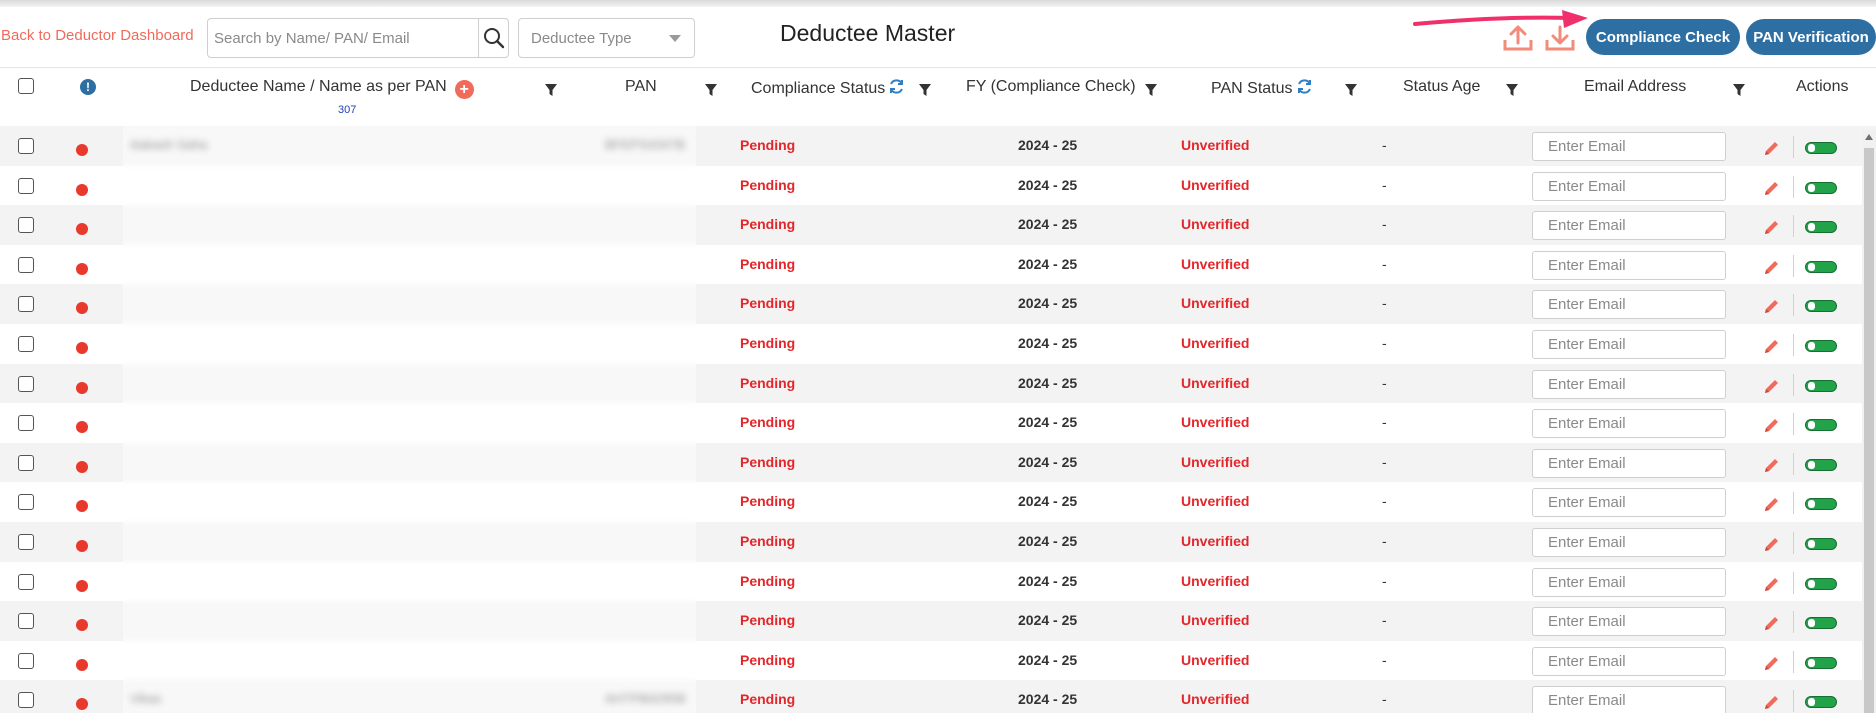 The height and width of the screenshot is (713, 1876). I want to click on scrollbar-thumb, so click(1869, 430).